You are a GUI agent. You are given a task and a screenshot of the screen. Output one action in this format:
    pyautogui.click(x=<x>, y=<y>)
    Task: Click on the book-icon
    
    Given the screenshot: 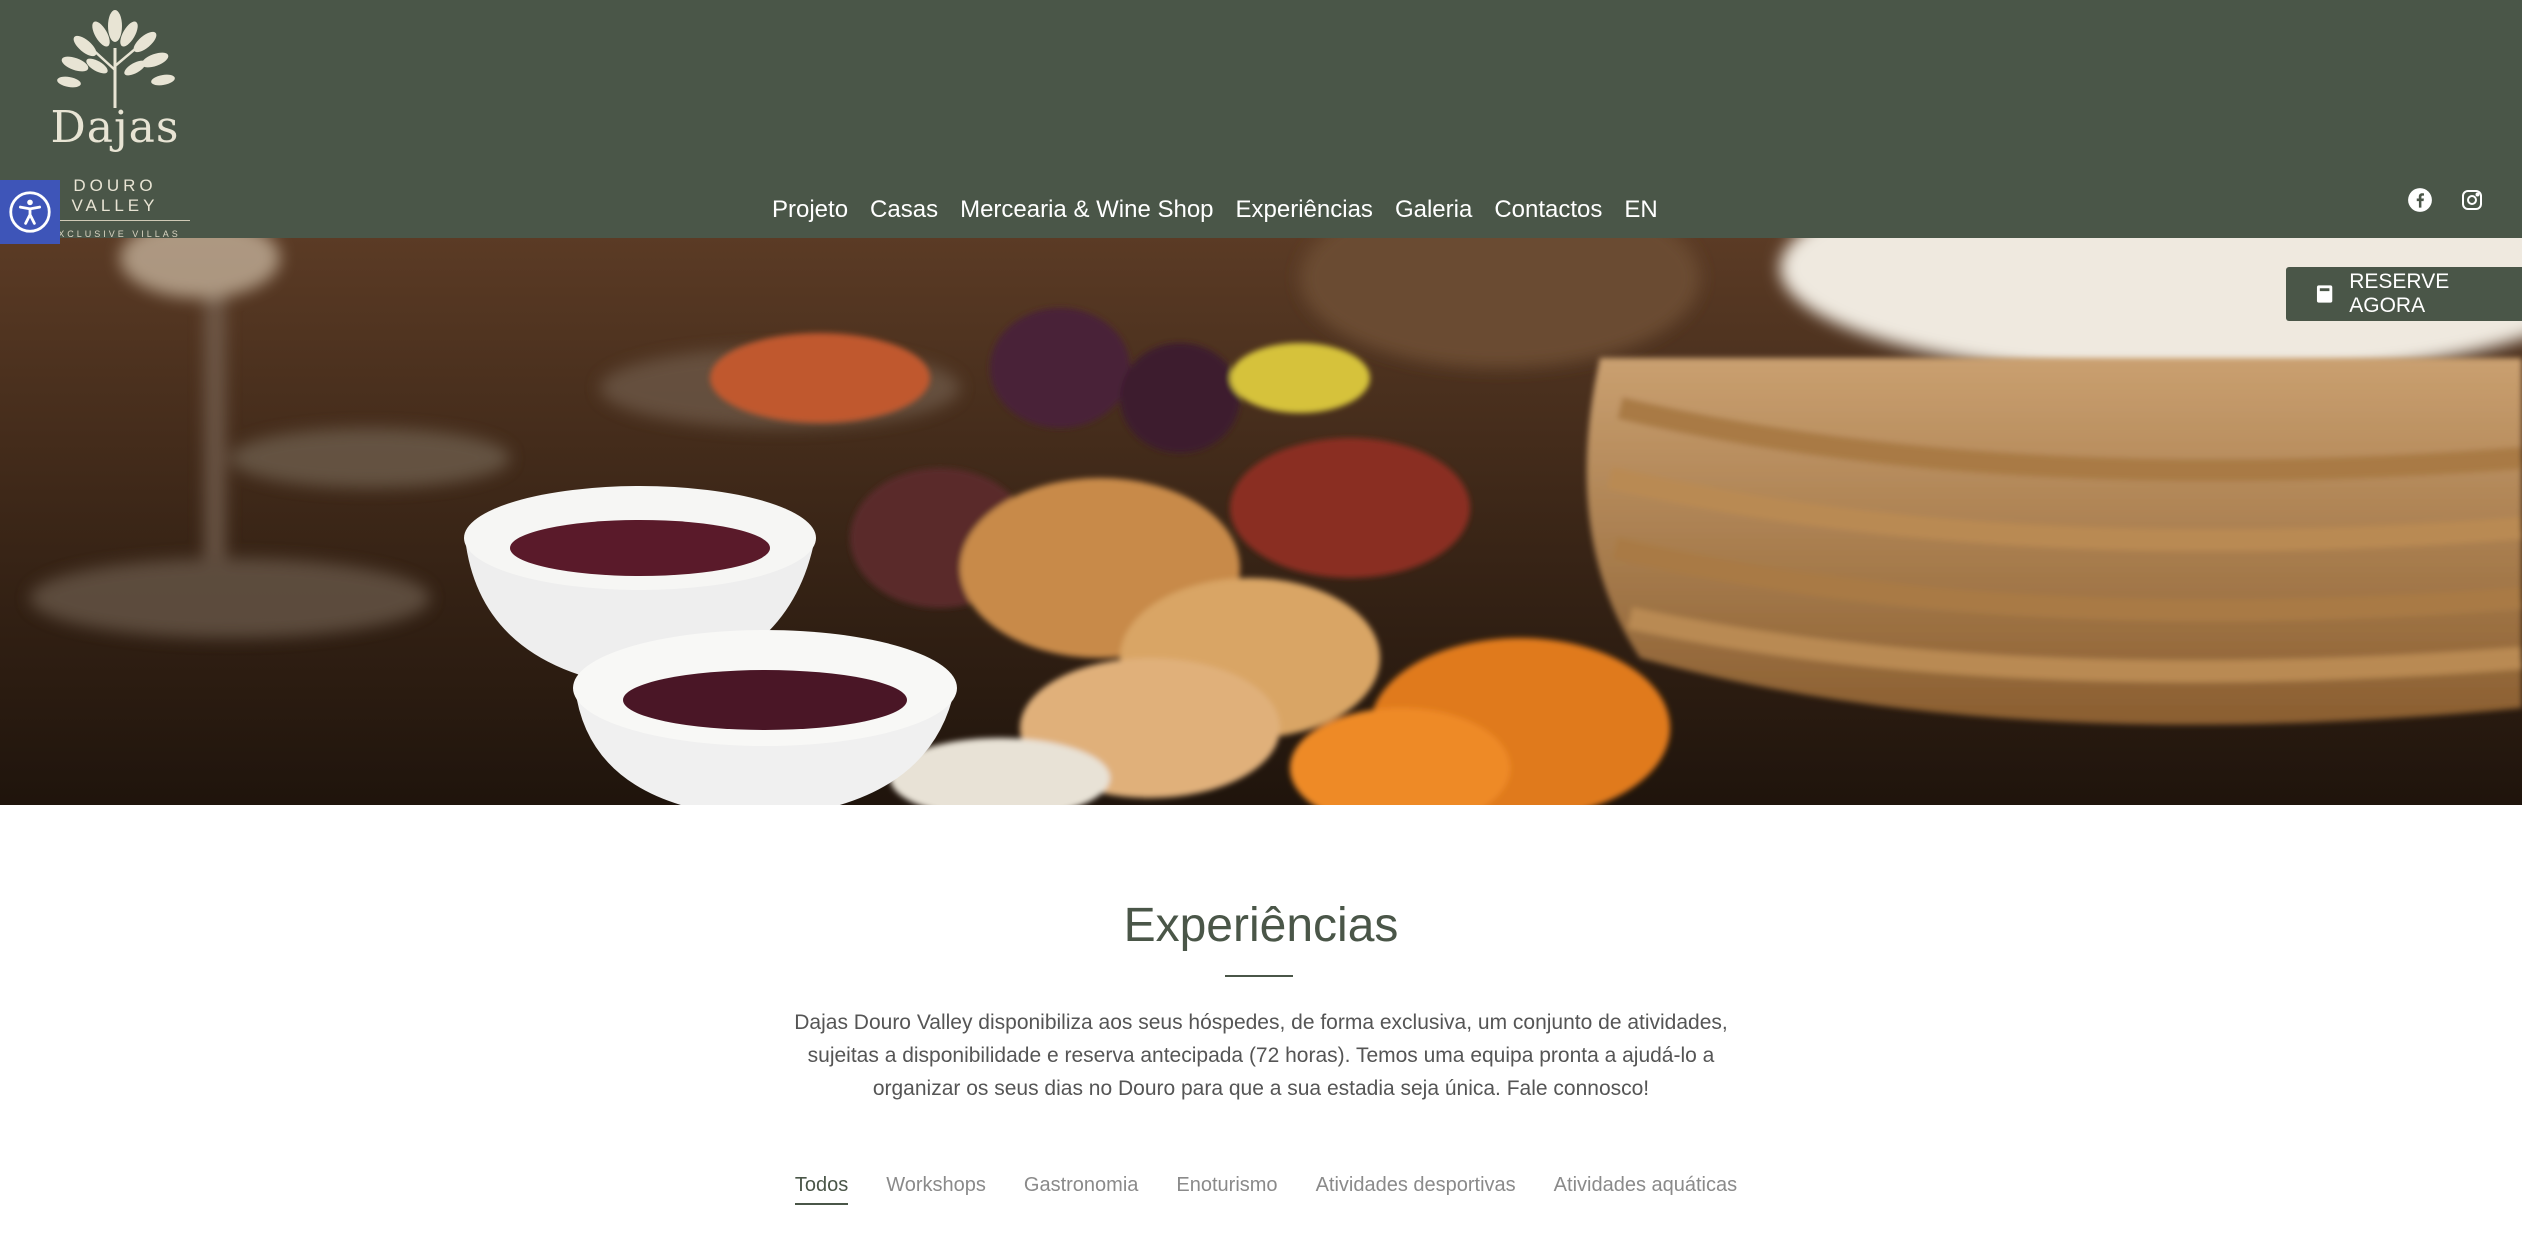 What is the action you would take?
    pyautogui.click(x=2324, y=294)
    